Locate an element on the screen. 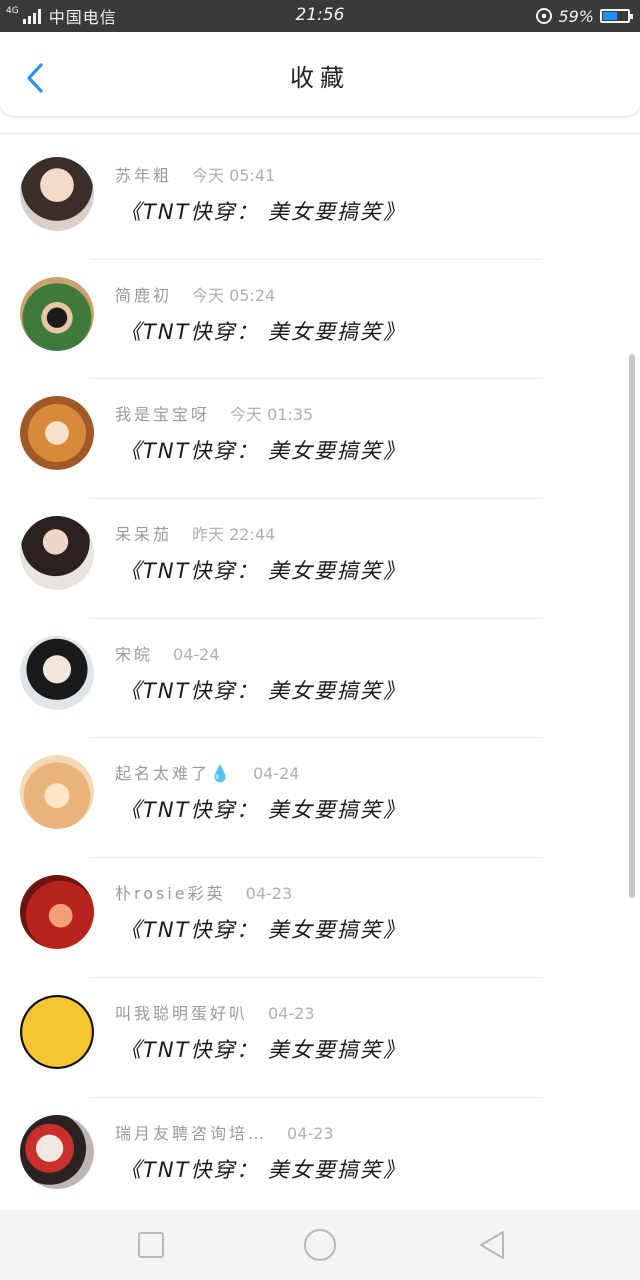 This screenshot has width=640, height=1280. user-name: 我是宝宝呀 is located at coordinates (162, 413).